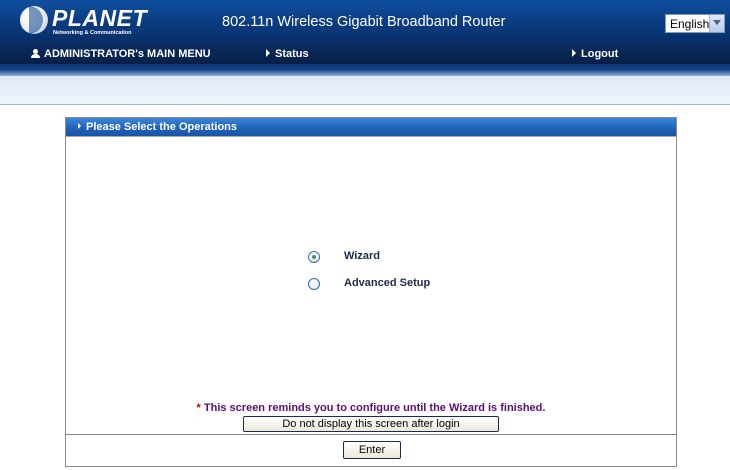  I want to click on enter-button: Enter, so click(372, 450).